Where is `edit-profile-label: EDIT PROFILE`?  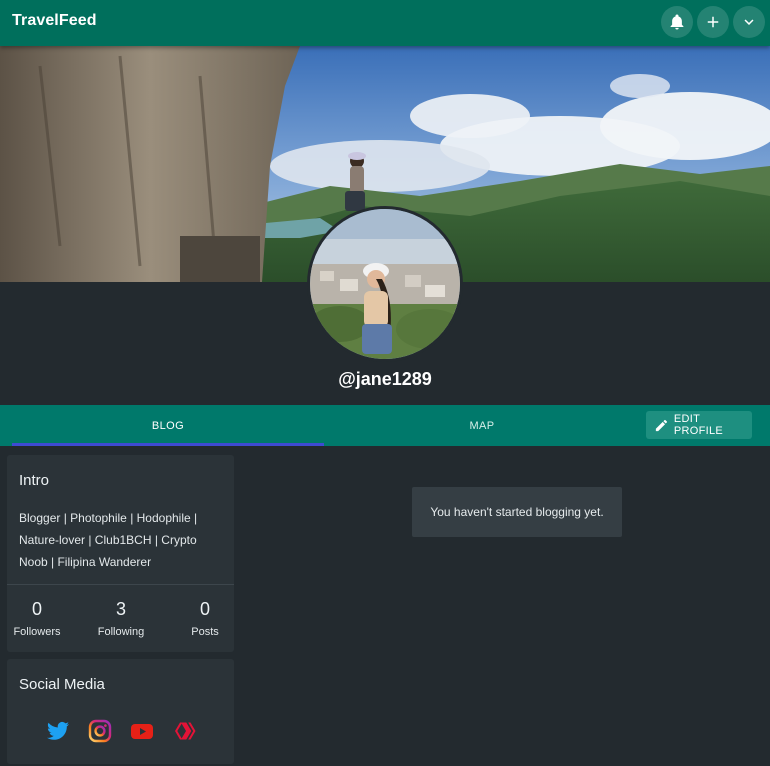 edit-profile-label: EDIT PROFILE is located at coordinates (698, 425).